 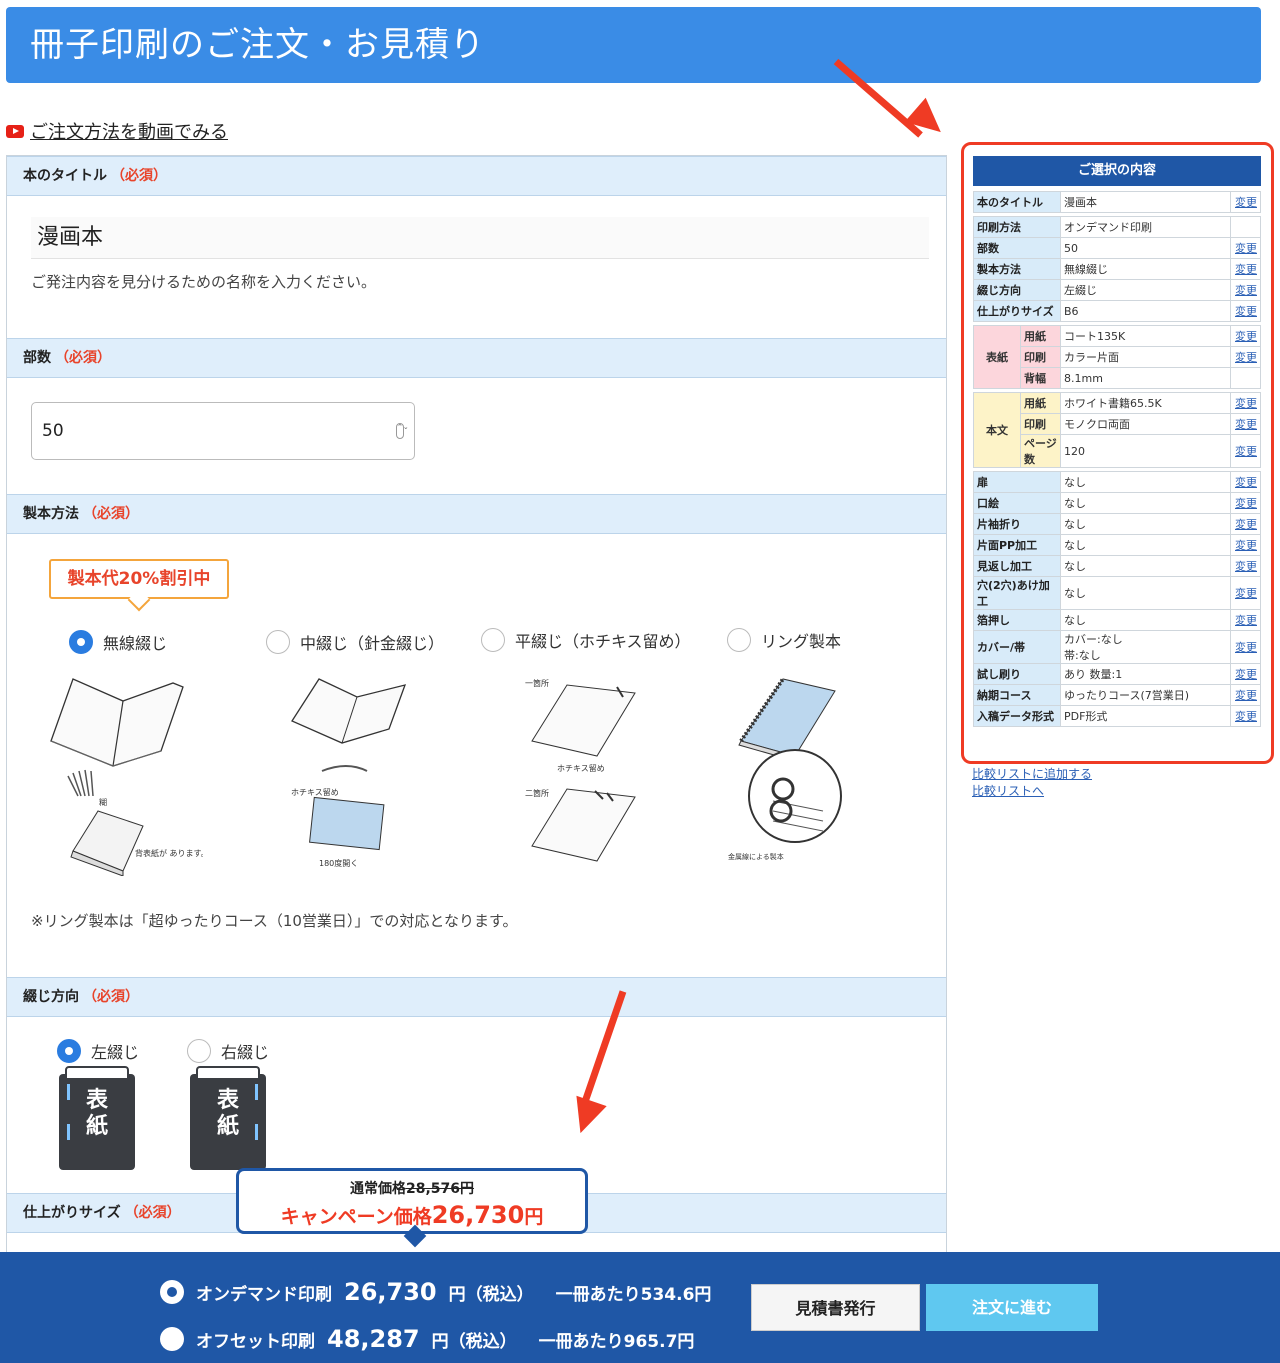 What do you see at coordinates (96, 1113) in the screenshot?
I see `book-cover-text: 表紙` at bounding box center [96, 1113].